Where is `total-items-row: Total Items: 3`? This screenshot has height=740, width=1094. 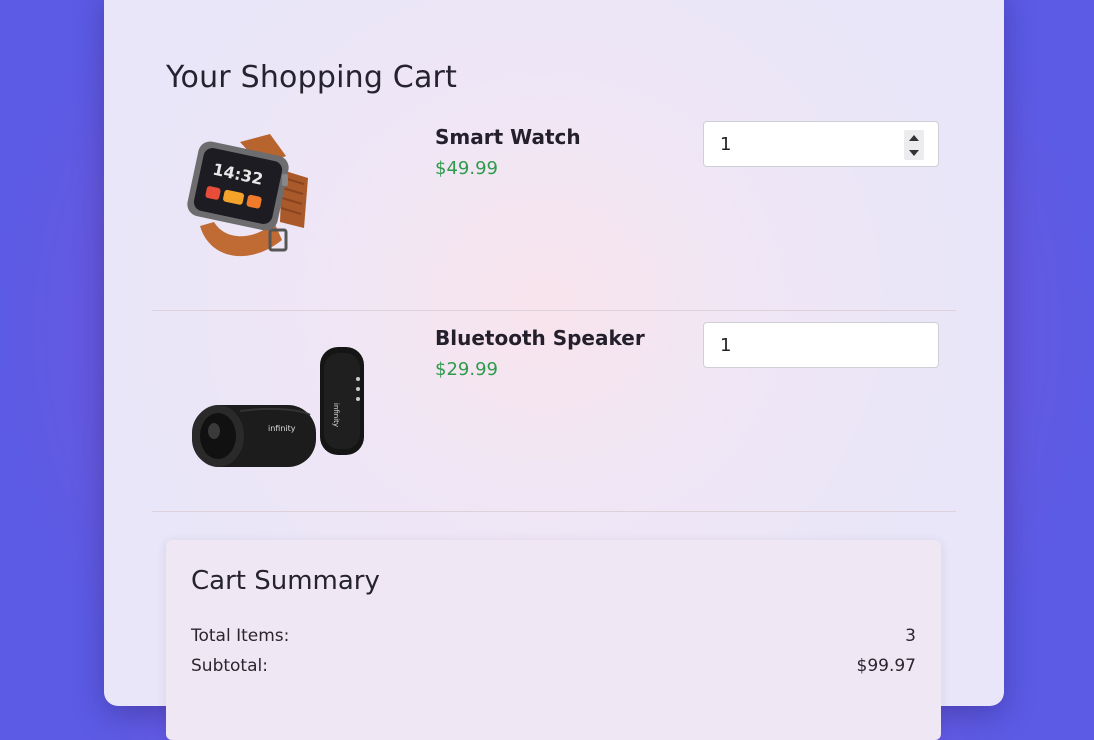
total-items-row: Total Items: 3 is located at coordinates (553, 638).